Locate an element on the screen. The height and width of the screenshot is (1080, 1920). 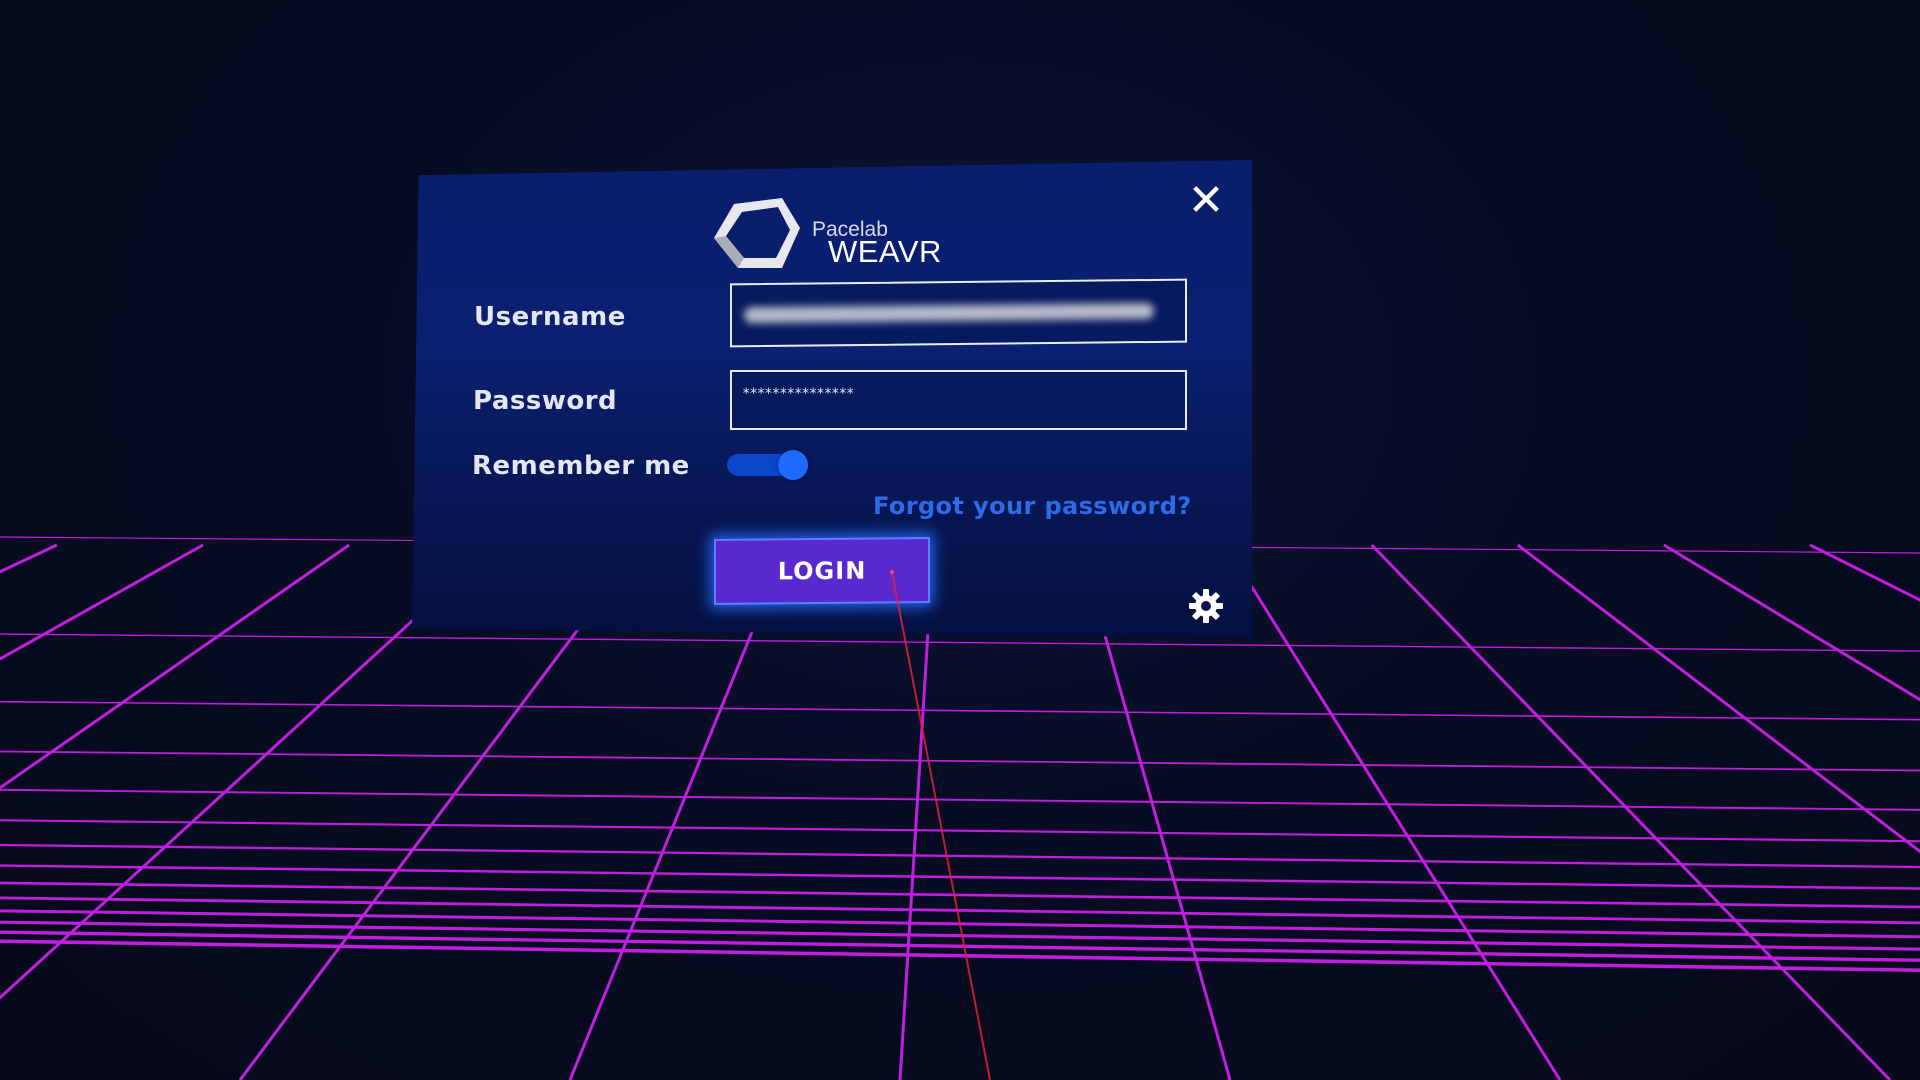
brand-name-big: WEAVR is located at coordinates (885, 251).